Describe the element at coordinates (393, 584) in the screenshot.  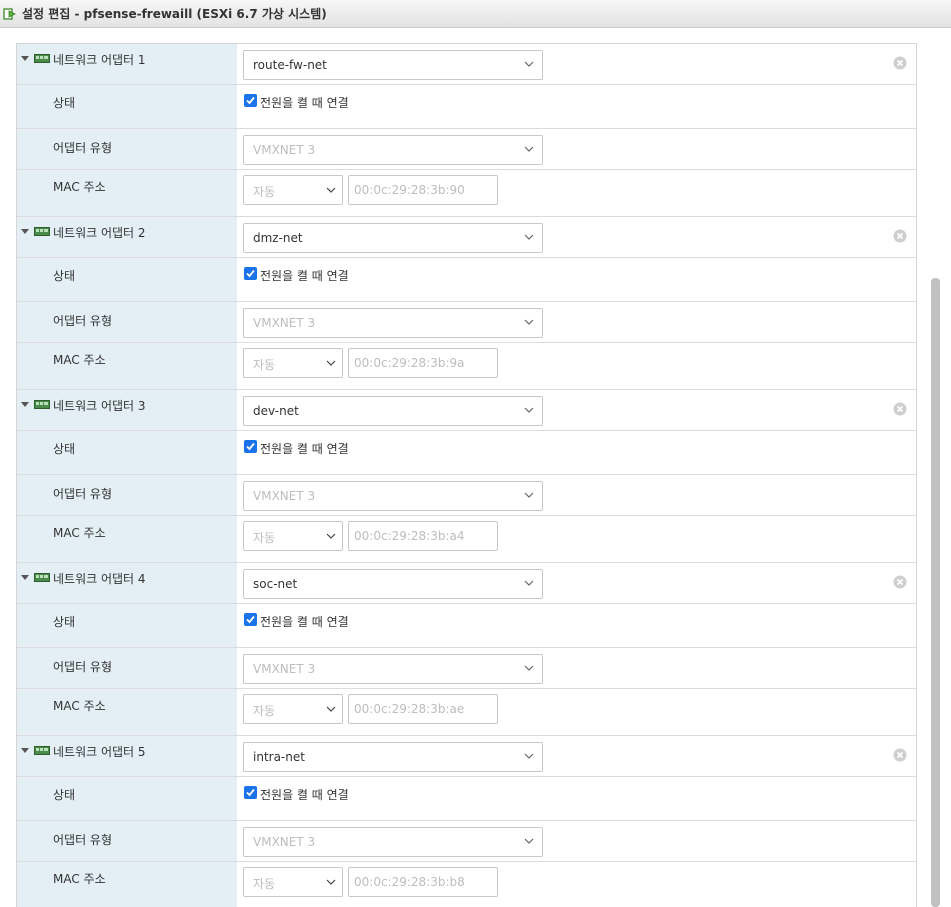
I see `network-select: soc-net` at that location.